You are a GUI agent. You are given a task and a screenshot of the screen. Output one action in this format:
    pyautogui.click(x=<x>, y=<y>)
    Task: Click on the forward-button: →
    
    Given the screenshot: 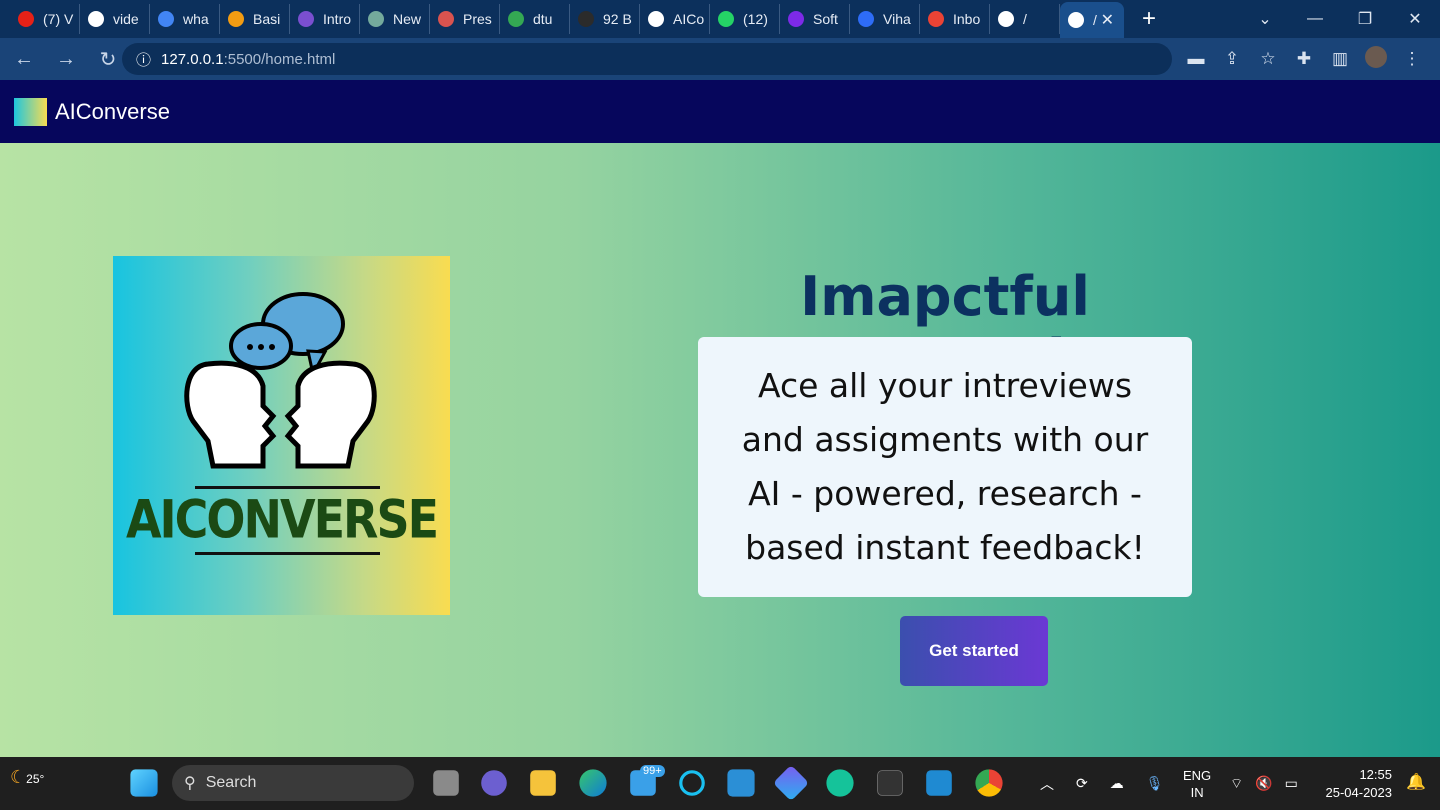 What is the action you would take?
    pyautogui.click(x=66, y=59)
    